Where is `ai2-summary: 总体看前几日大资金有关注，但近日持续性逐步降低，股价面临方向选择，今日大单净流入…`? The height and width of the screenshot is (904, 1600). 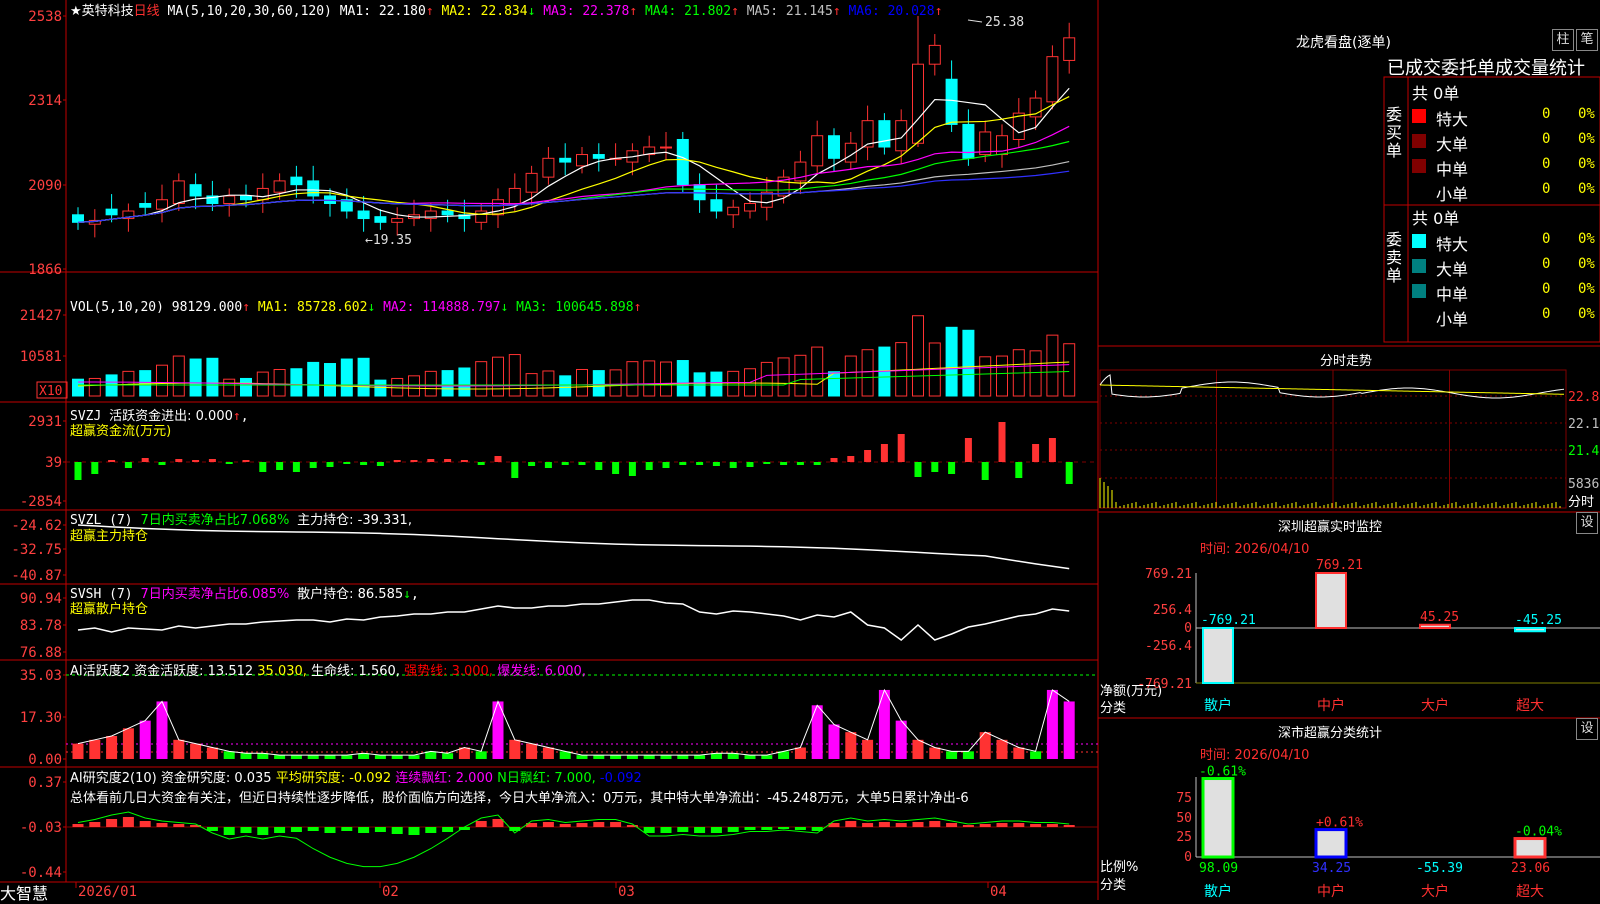 ai2-summary: 总体看前几日大资金有关注，但近日持续性逐步降低，股价面临方向选择，今日大单净流入… is located at coordinates (519, 798).